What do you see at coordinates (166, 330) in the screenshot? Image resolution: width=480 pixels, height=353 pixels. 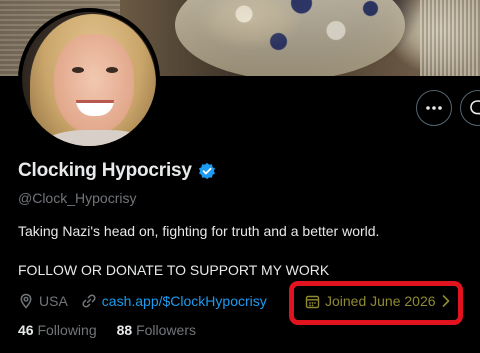 I see `followers-label: Followers` at bounding box center [166, 330].